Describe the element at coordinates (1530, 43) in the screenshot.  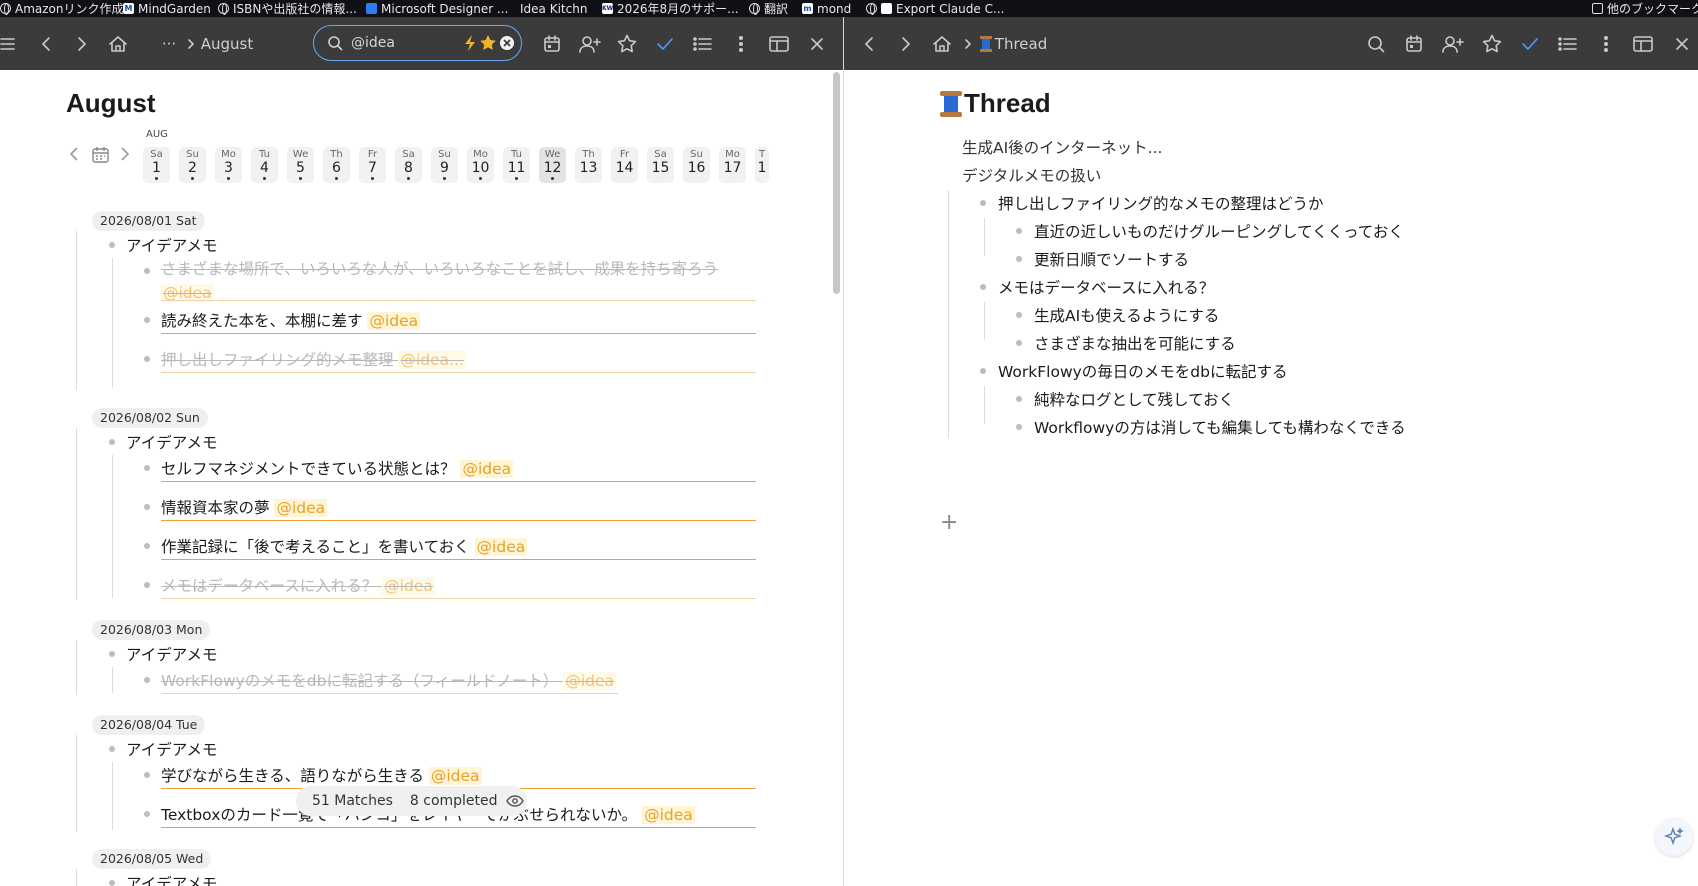
I see `completed-check-icon` at that location.